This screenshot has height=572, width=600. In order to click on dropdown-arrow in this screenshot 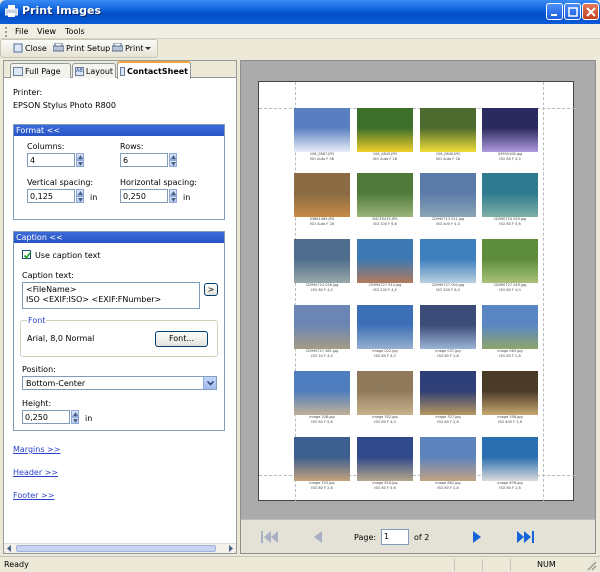, I will do `click(209, 383)`.